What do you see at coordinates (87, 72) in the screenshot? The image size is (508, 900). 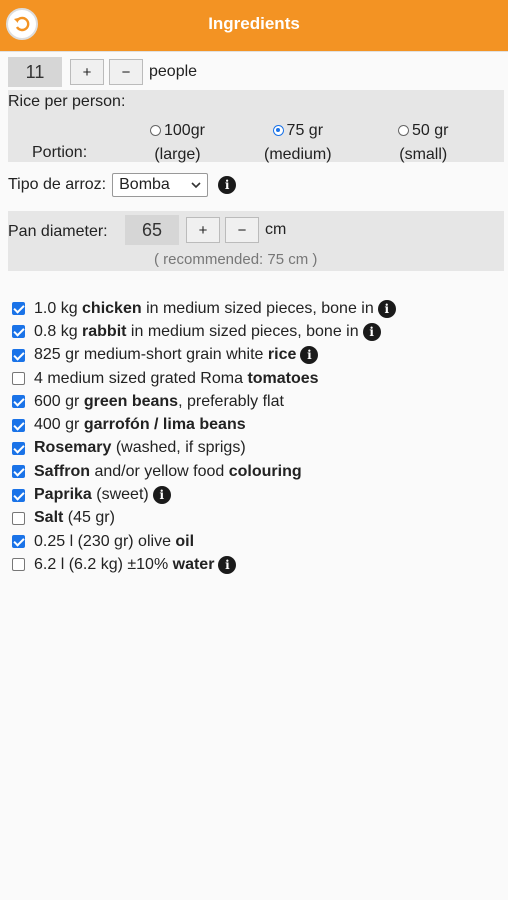 I see `people-plus-button: +` at bounding box center [87, 72].